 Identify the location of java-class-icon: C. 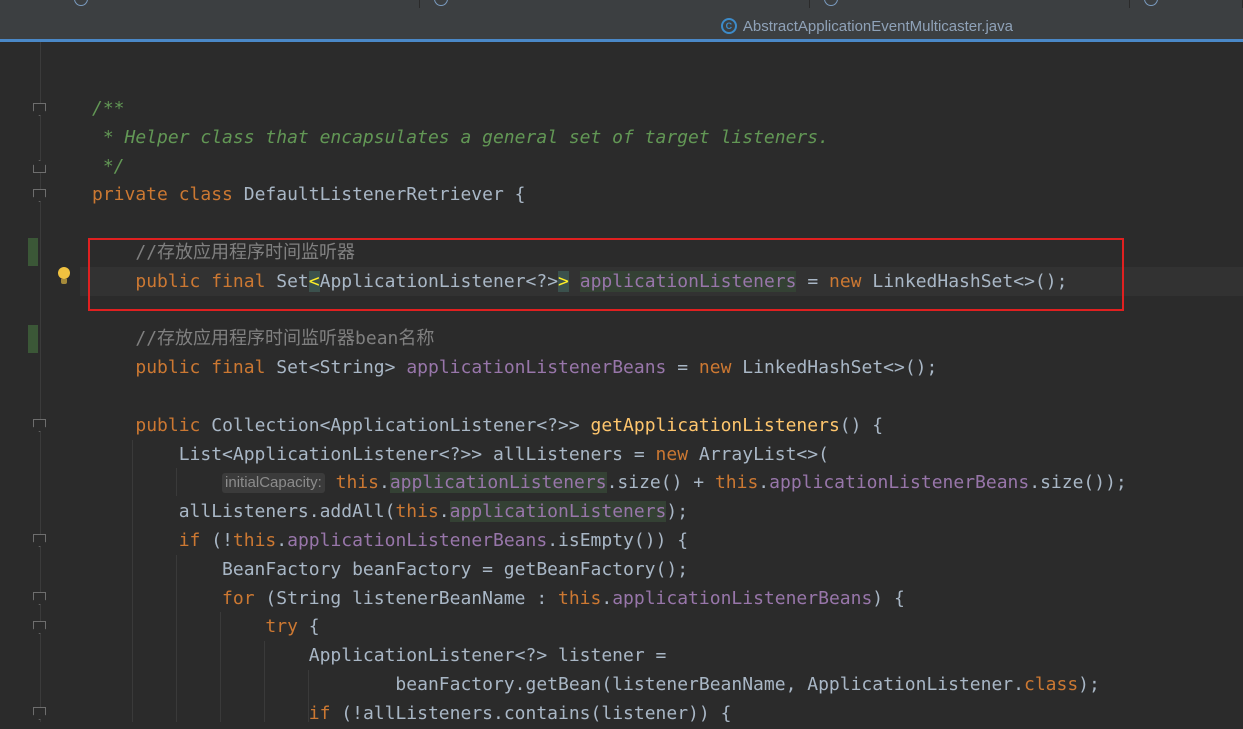
(728, 26).